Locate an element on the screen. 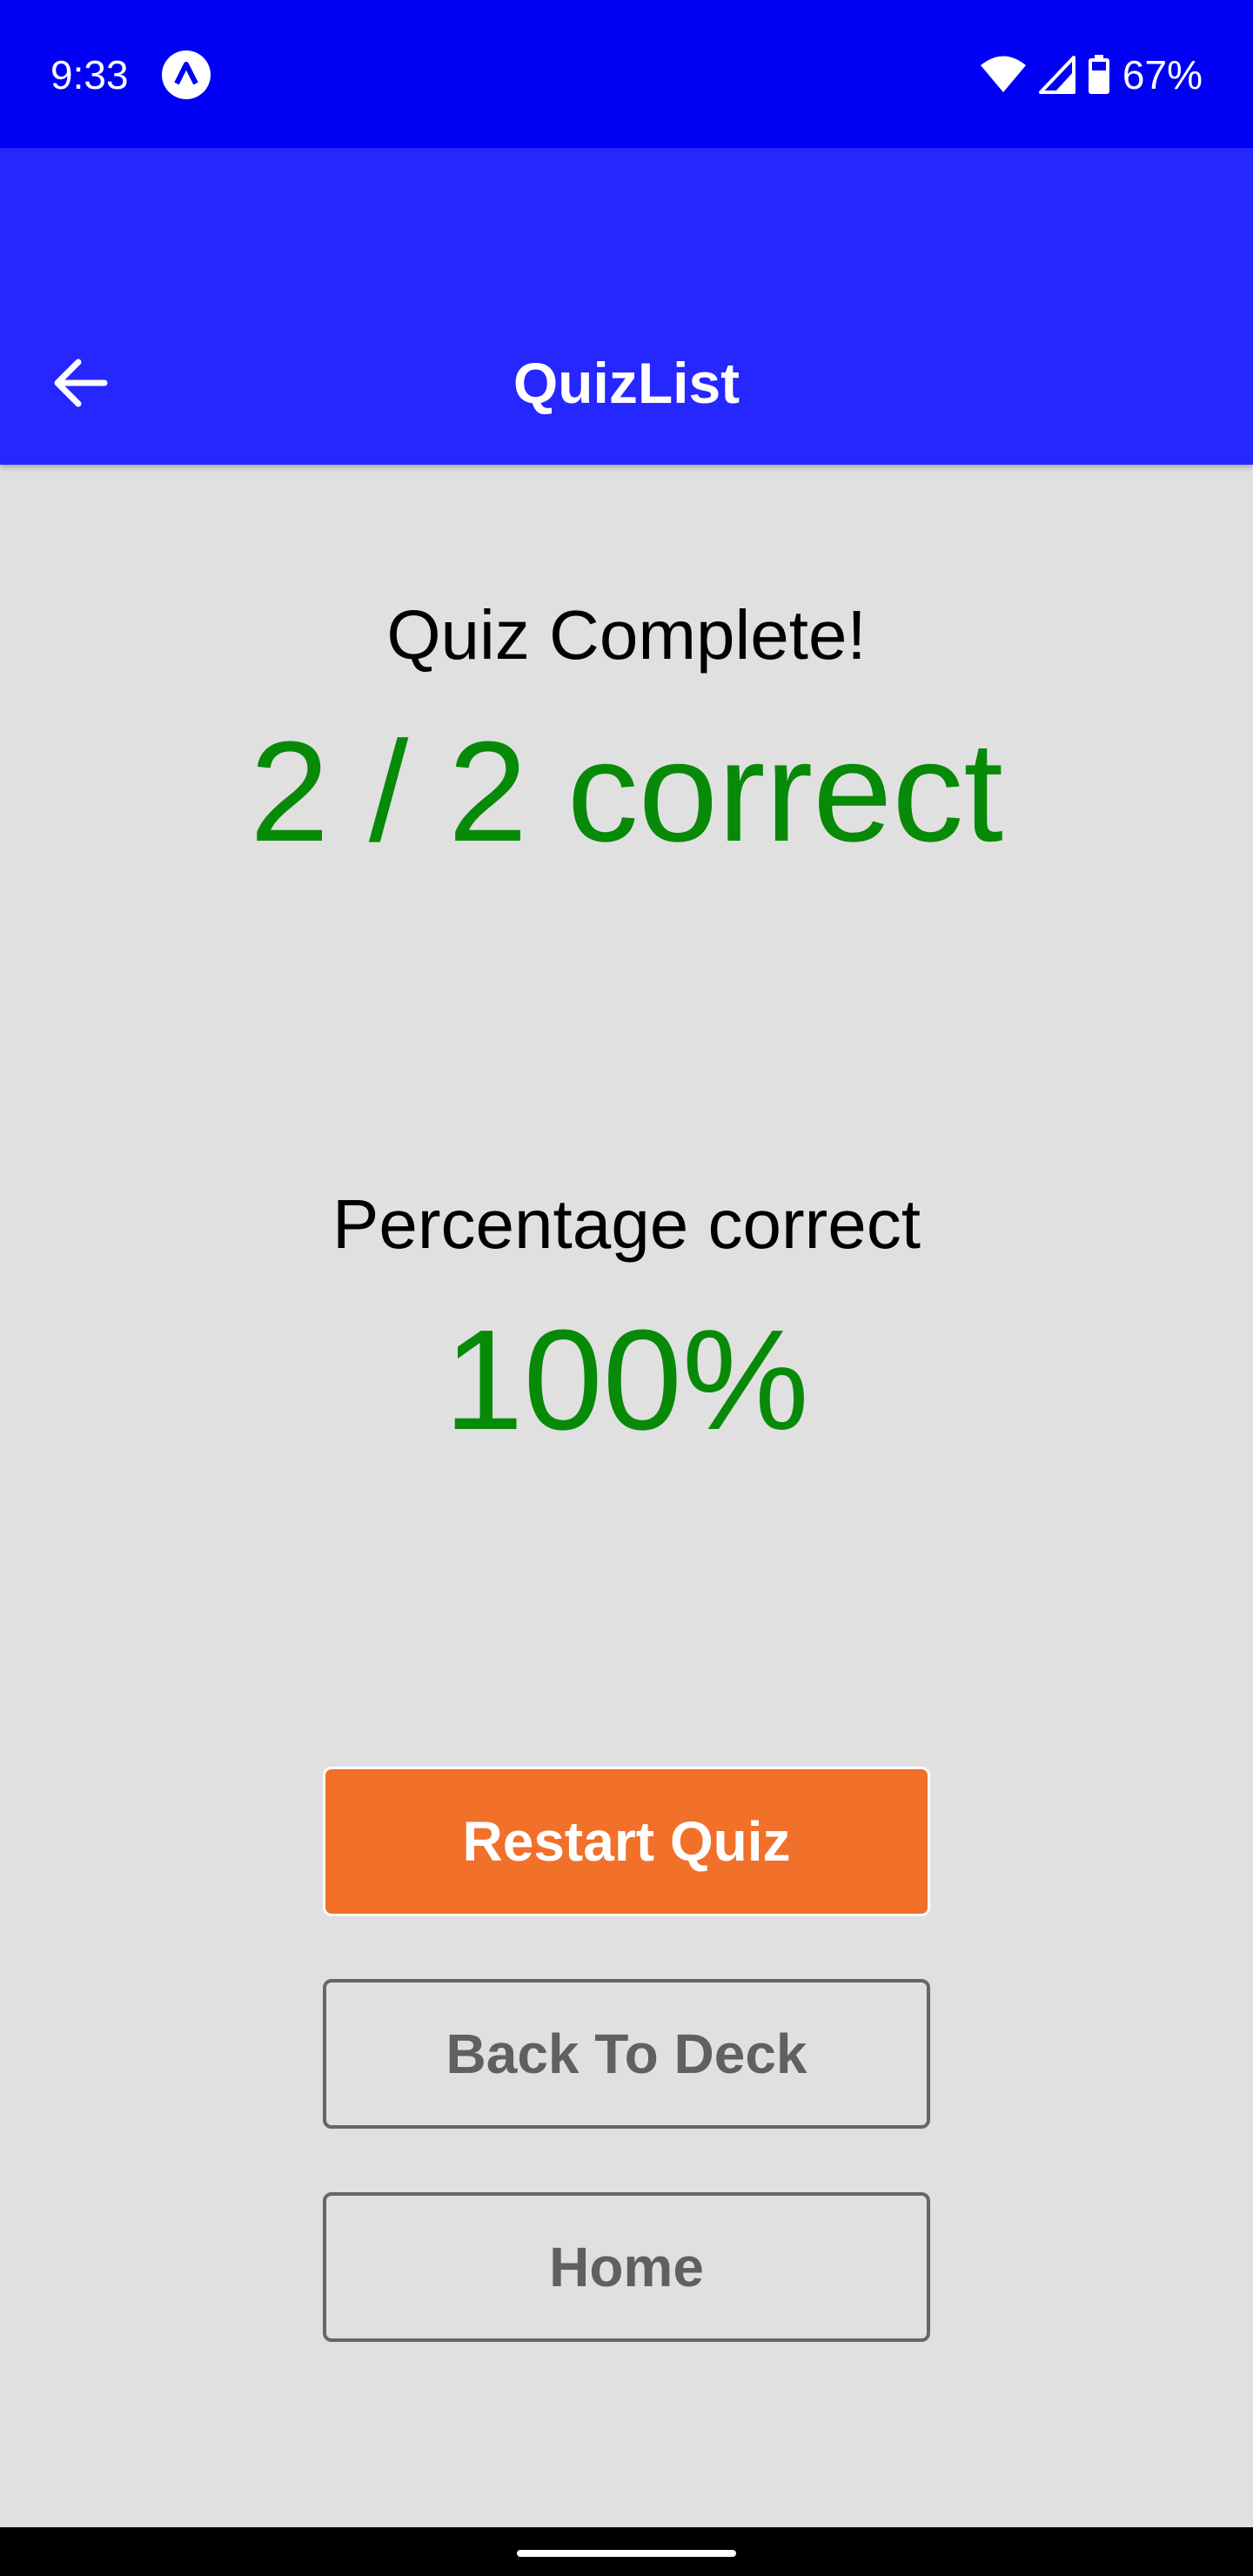 The height and width of the screenshot is (2576, 1253). score-value: 2 / 2 correct is located at coordinates (626, 792).